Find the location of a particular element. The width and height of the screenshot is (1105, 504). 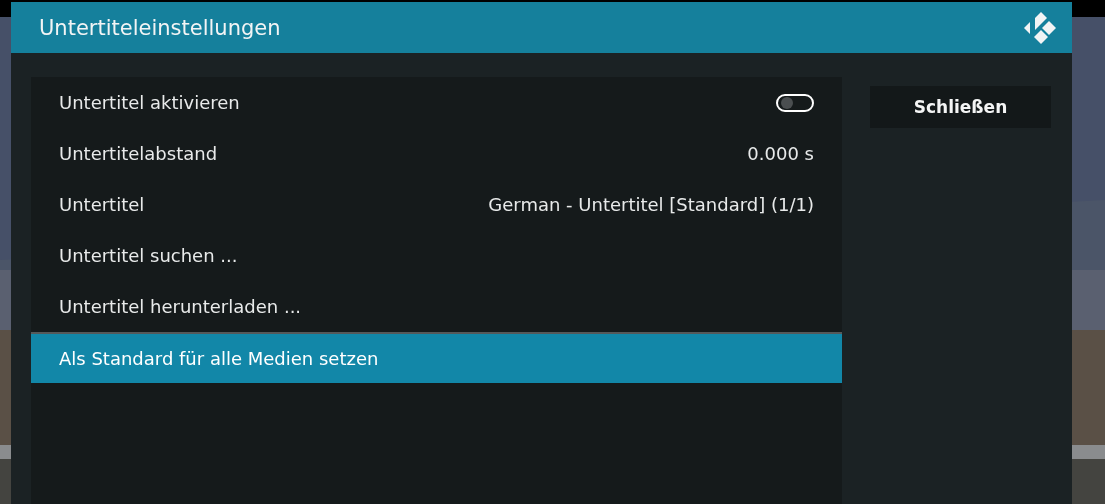

setting-row: Untertitelabstand 0.000 s is located at coordinates (436, 153).